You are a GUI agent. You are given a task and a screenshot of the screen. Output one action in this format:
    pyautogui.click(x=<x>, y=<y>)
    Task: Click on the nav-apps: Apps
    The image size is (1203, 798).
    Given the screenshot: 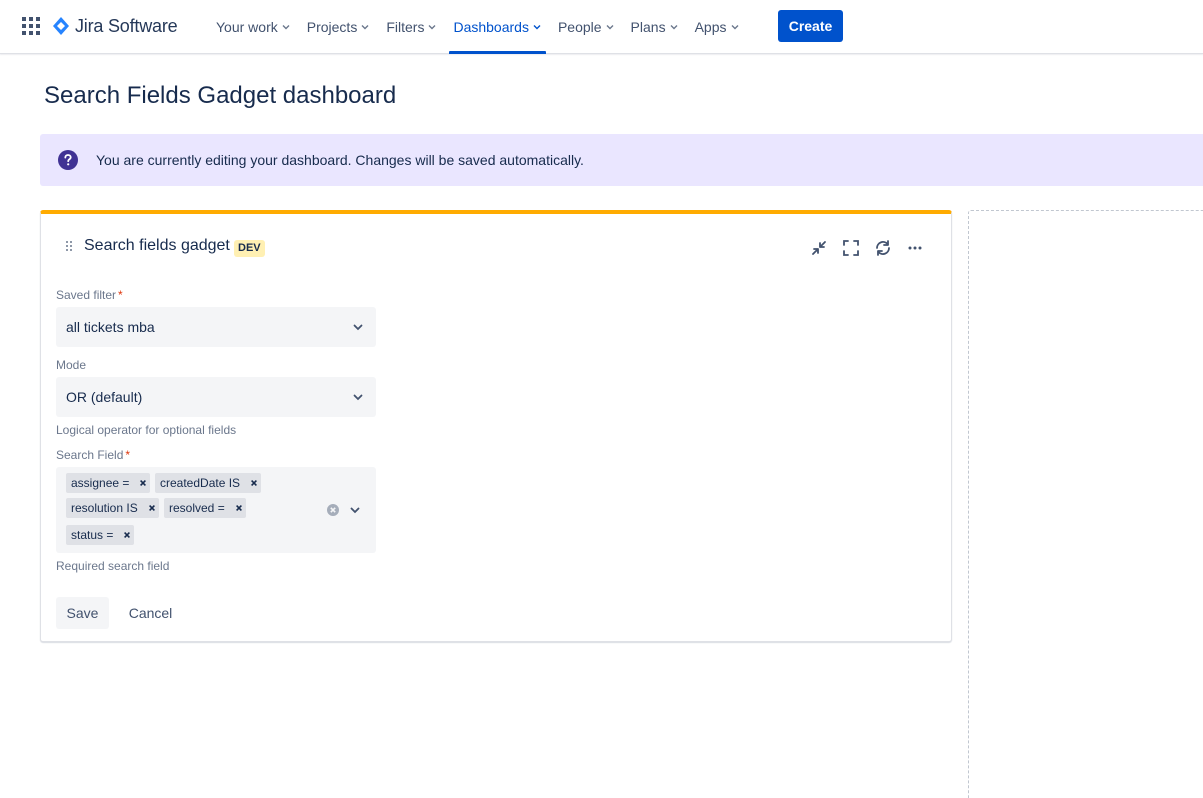 What is the action you would take?
    pyautogui.click(x=717, y=27)
    